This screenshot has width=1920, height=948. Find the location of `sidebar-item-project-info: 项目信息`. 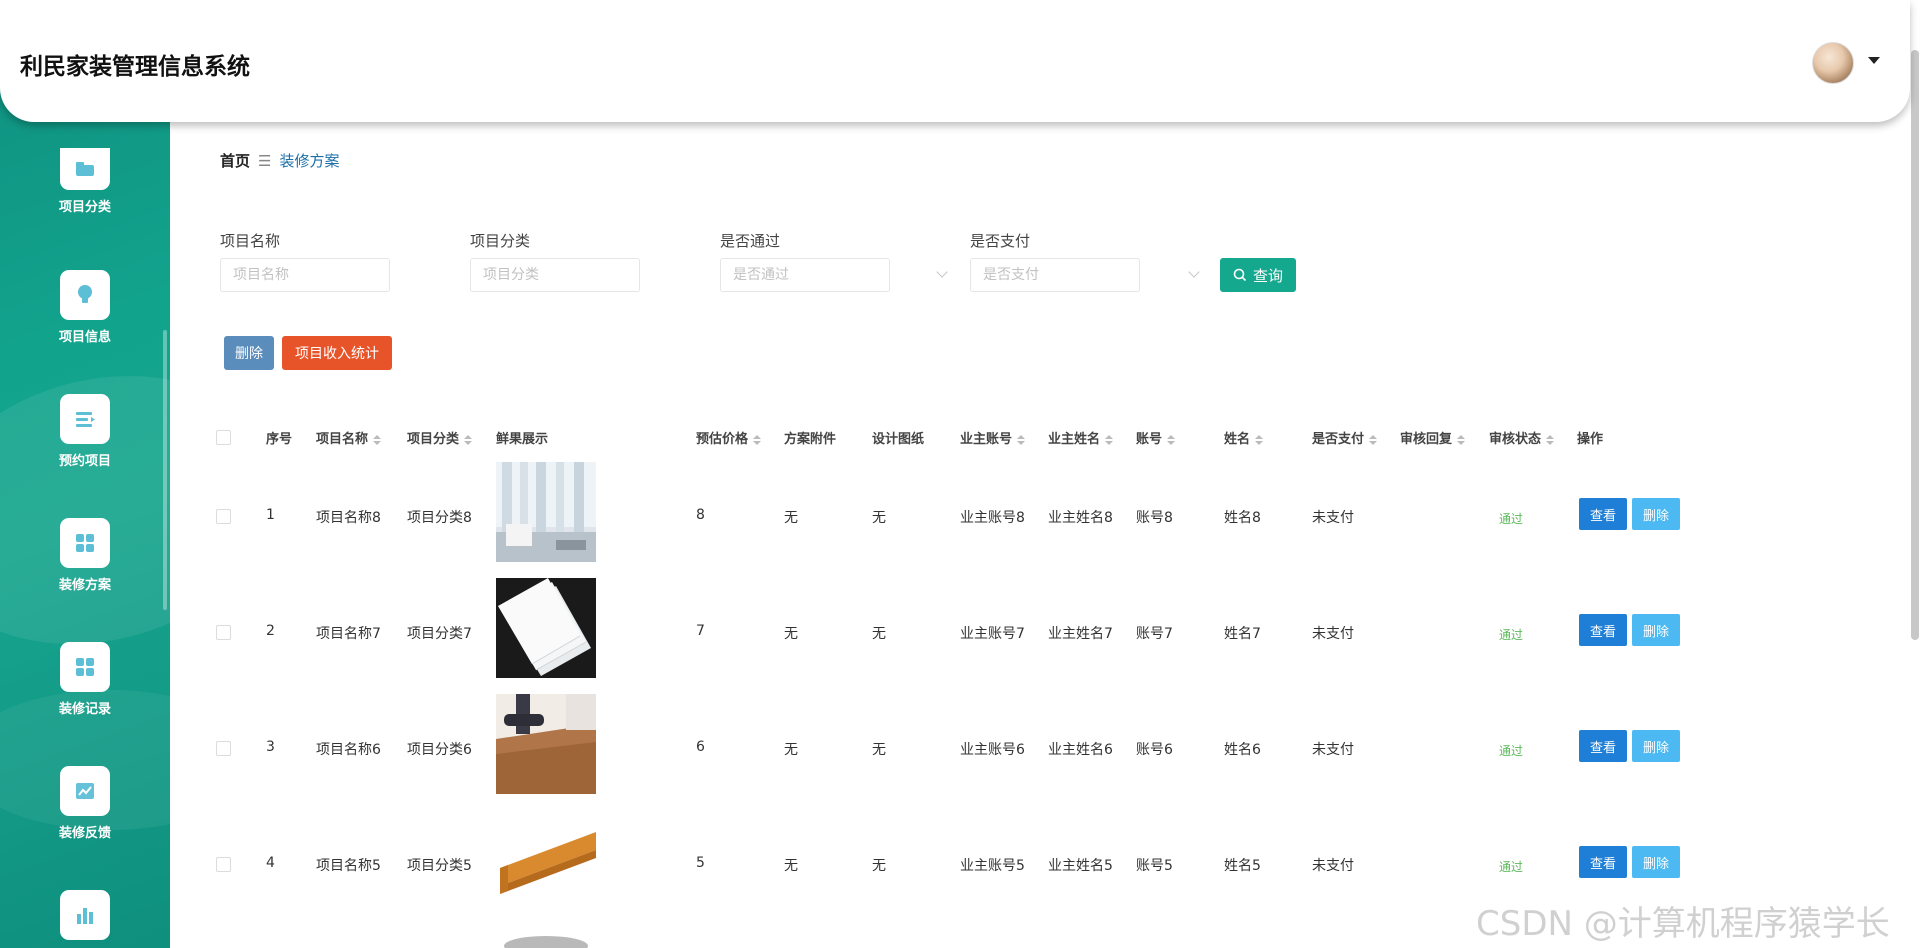

sidebar-item-project-info: 项目信息 is located at coordinates (85, 307).